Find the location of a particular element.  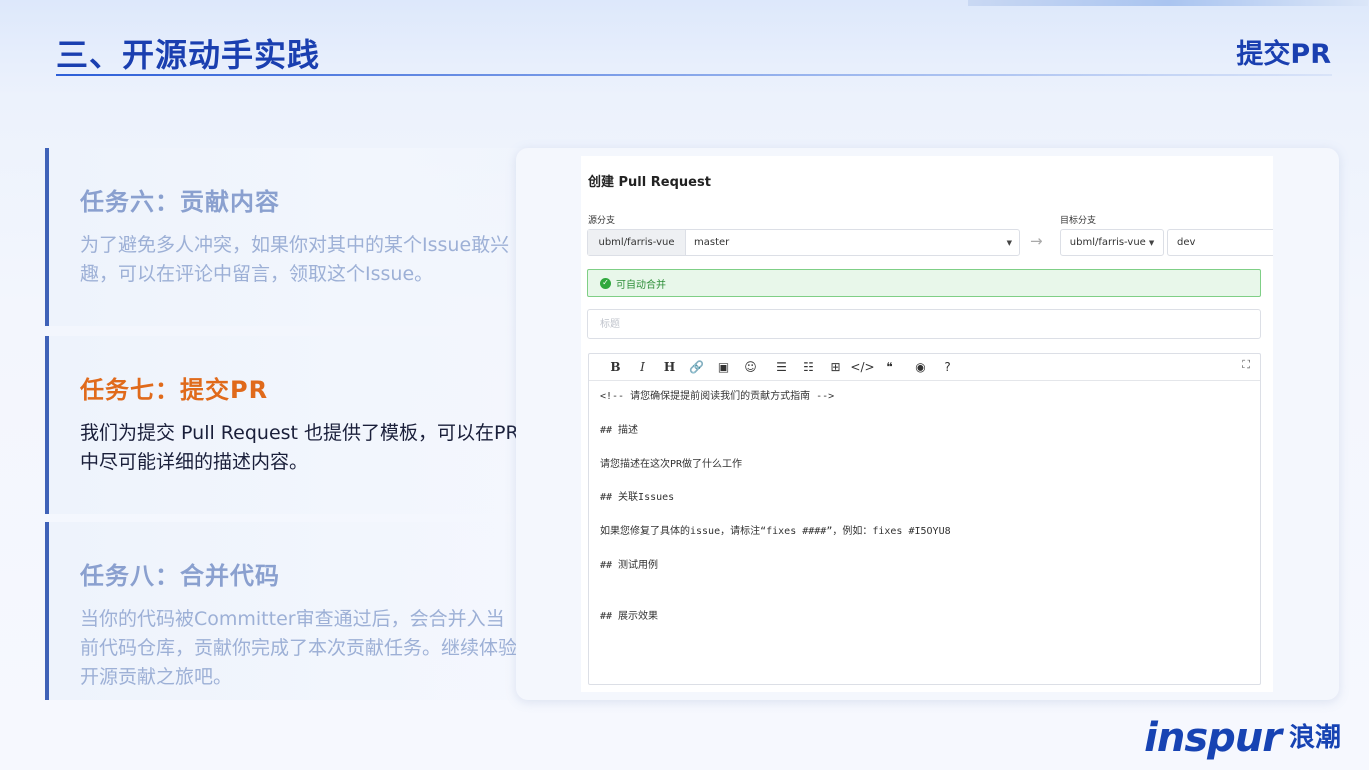

link-icon: 🔗 is located at coordinates (696, 367).